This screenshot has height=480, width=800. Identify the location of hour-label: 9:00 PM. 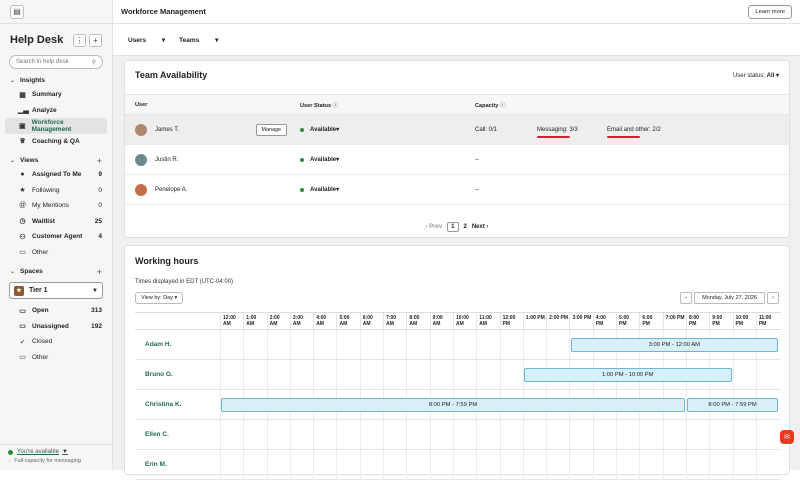
(720, 321).